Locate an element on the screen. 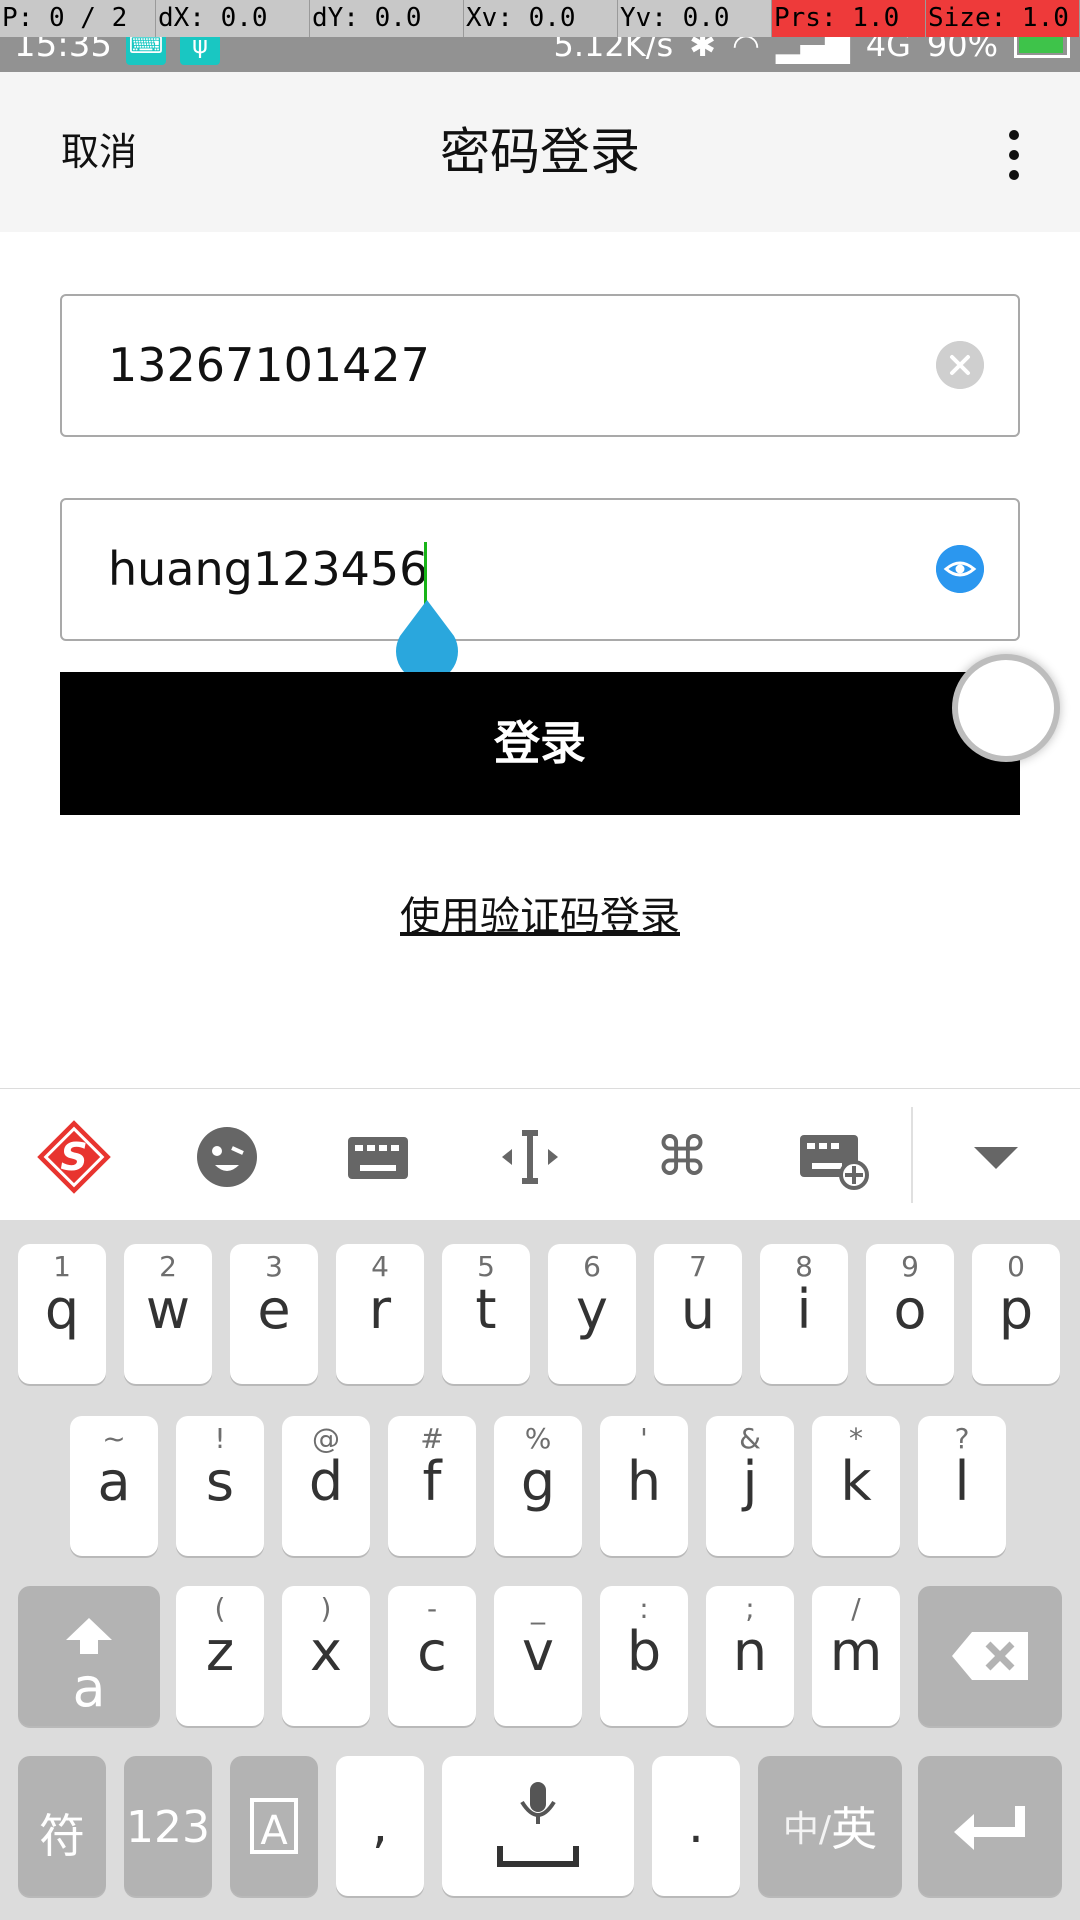 This screenshot has width=1080, height=1920. svg-text: S is located at coordinates (73, 1157).